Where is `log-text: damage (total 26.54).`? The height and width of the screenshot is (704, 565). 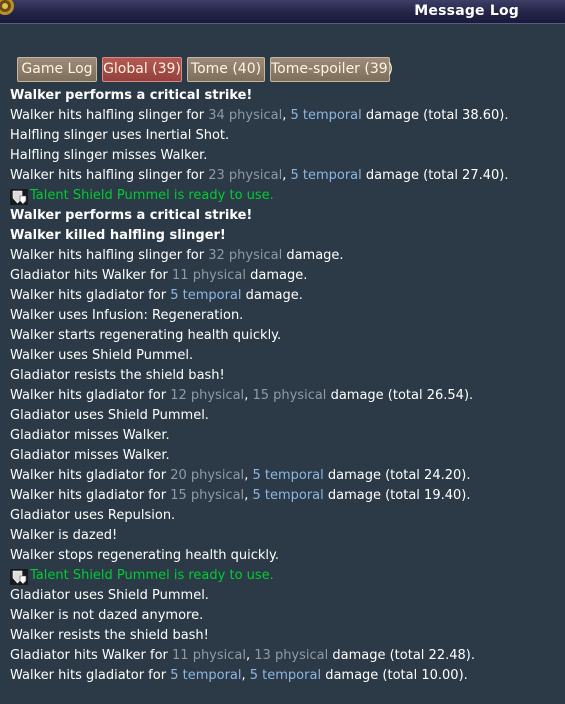 log-text: damage (total 26.54). is located at coordinates (400, 395).